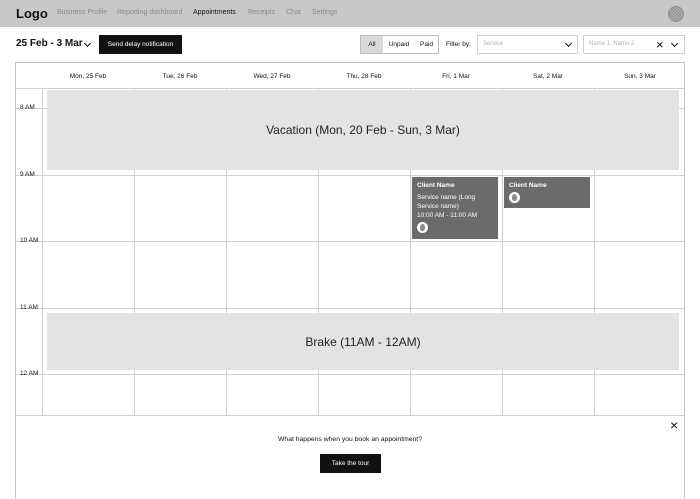 The width and height of the screenshot is (700, 499). What do you see at coordinates (29, 373) in the screenshot?
I see `hour-label-12am: 12 AM` at bounding box center [29, 373].